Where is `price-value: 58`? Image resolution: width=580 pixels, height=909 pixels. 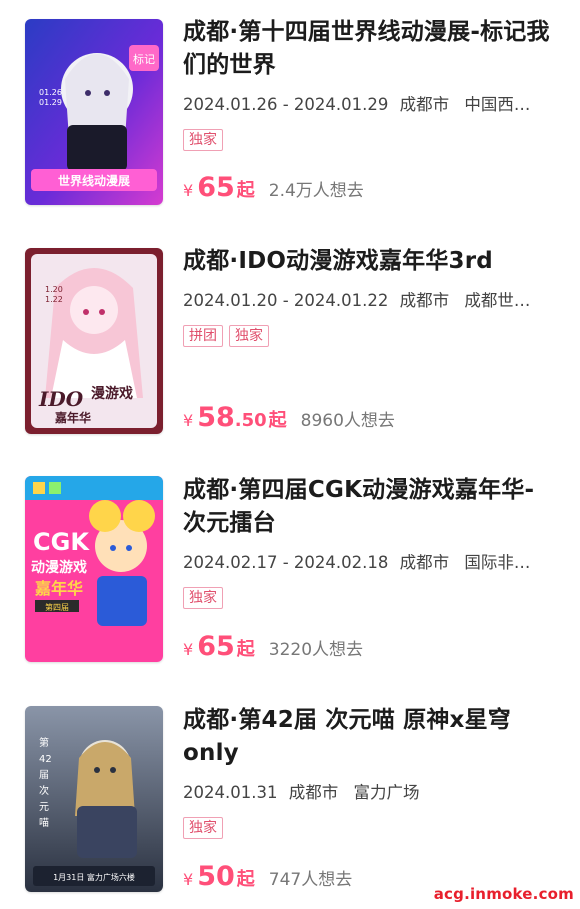 price-value: 58 is located at coordinates (216, 417).